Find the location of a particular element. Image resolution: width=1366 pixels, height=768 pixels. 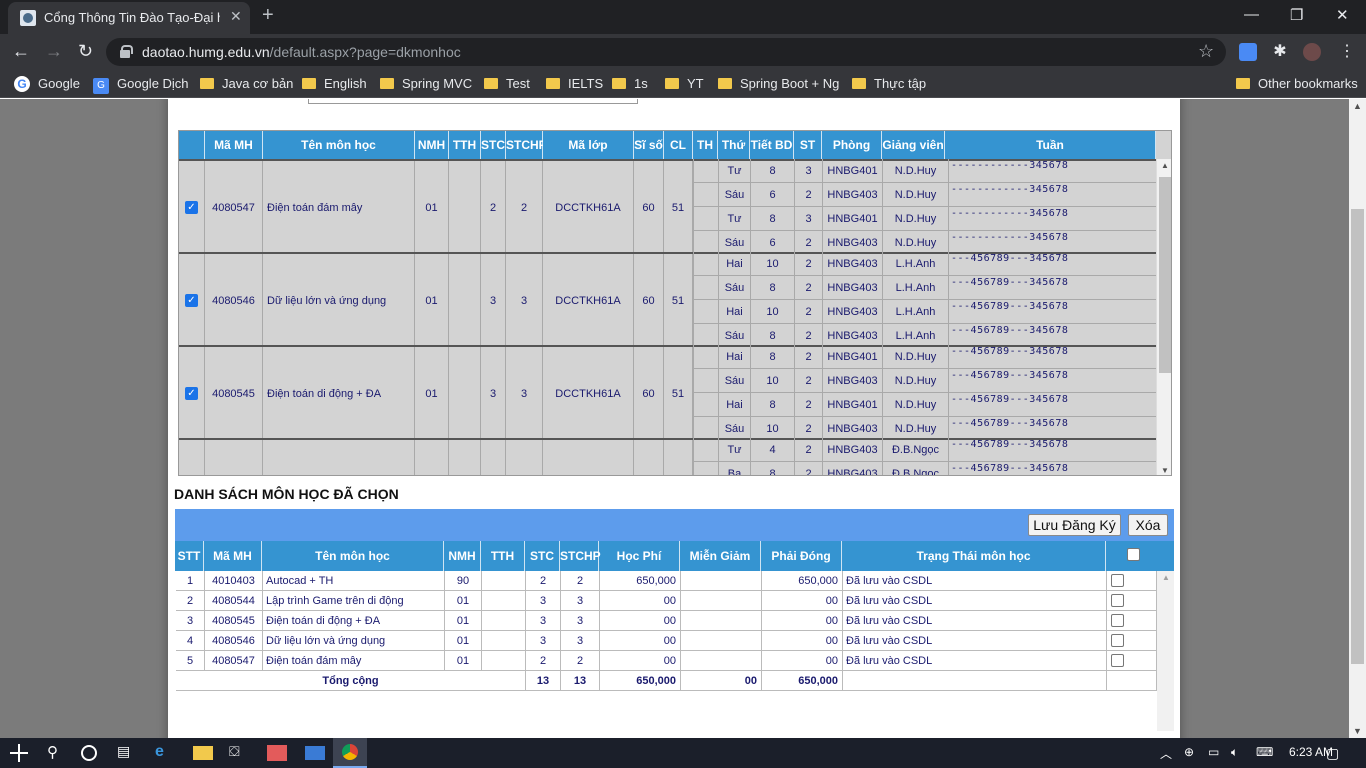

network-globe-icon: ⊕ is located at coordinates (1189, 752).